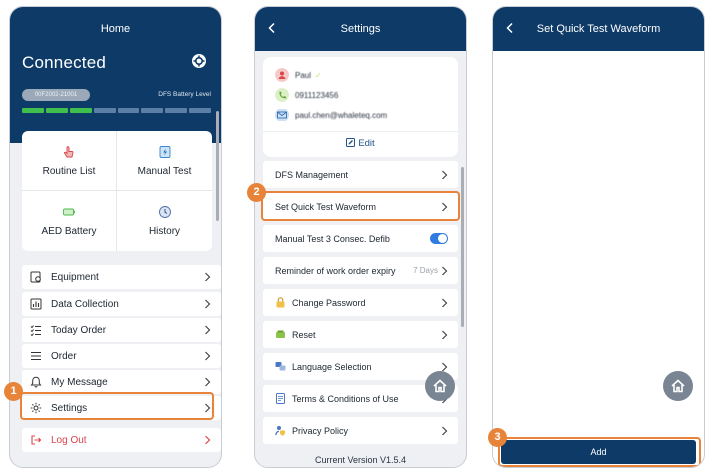  I want to click on menu-item-order: Order, so click(121, 356).